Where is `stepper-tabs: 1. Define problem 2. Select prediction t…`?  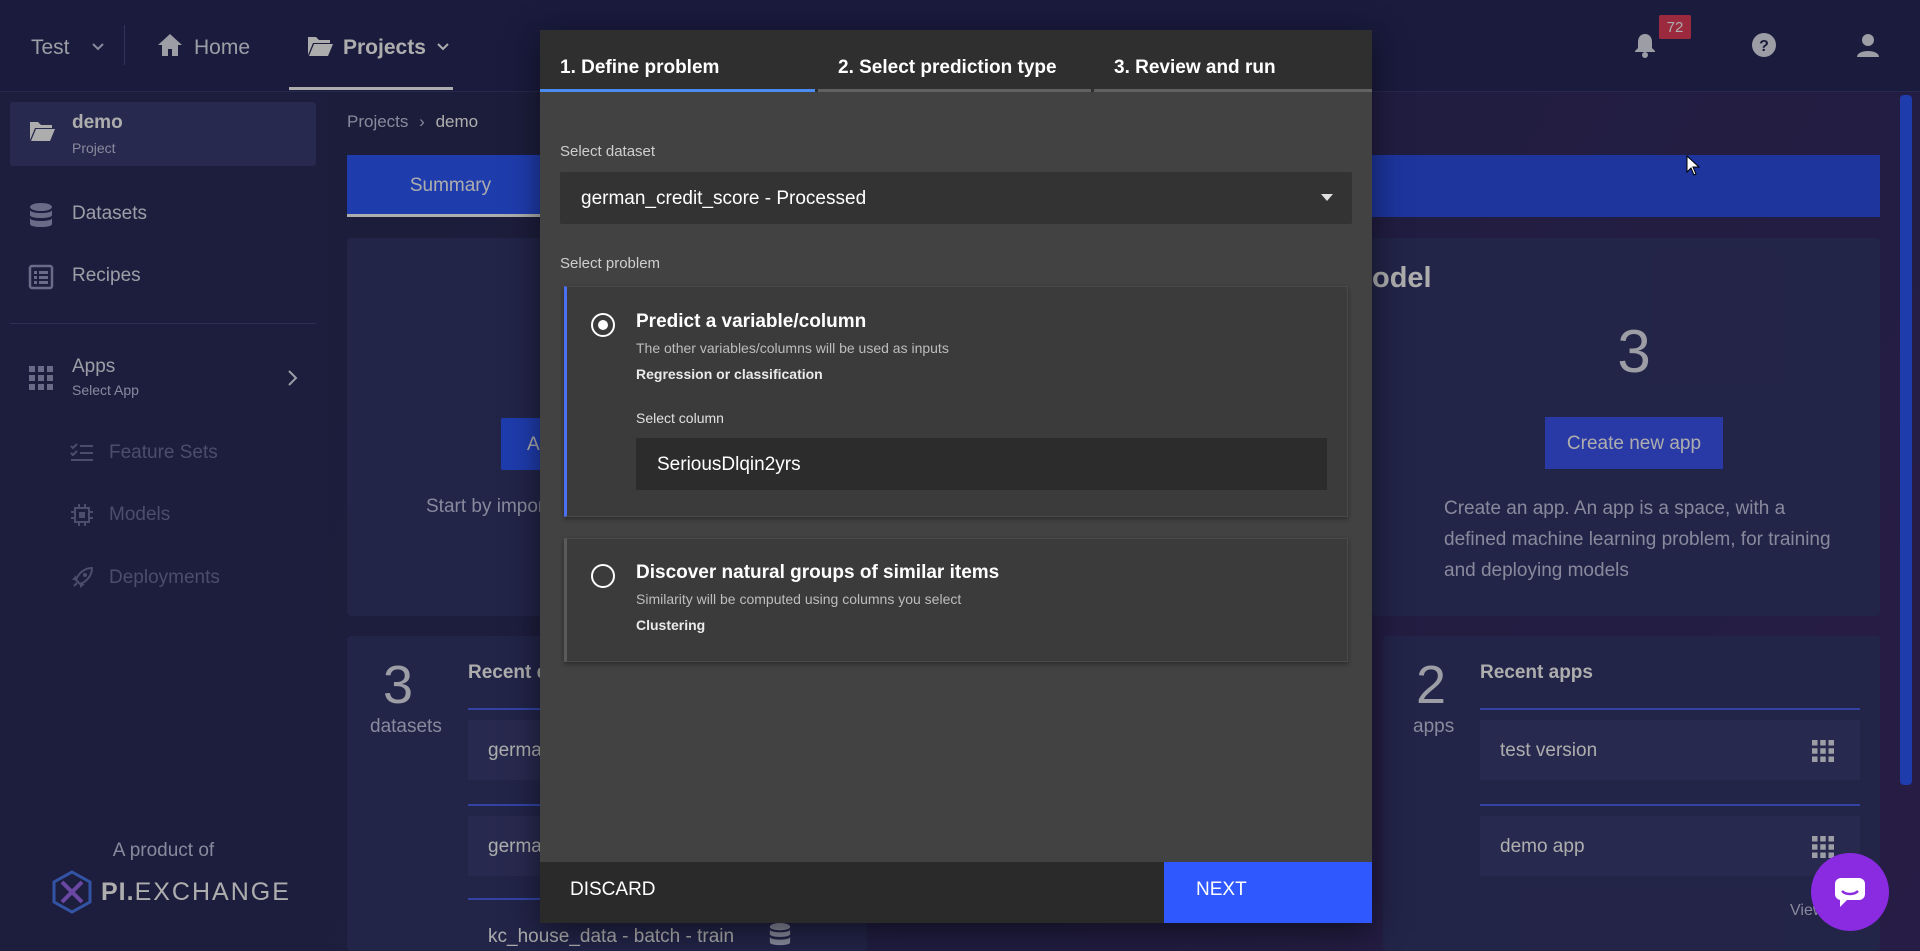 stepper-tabs: 1. Define problem 2. Select prediction t… is located at coordinates (956, 61).